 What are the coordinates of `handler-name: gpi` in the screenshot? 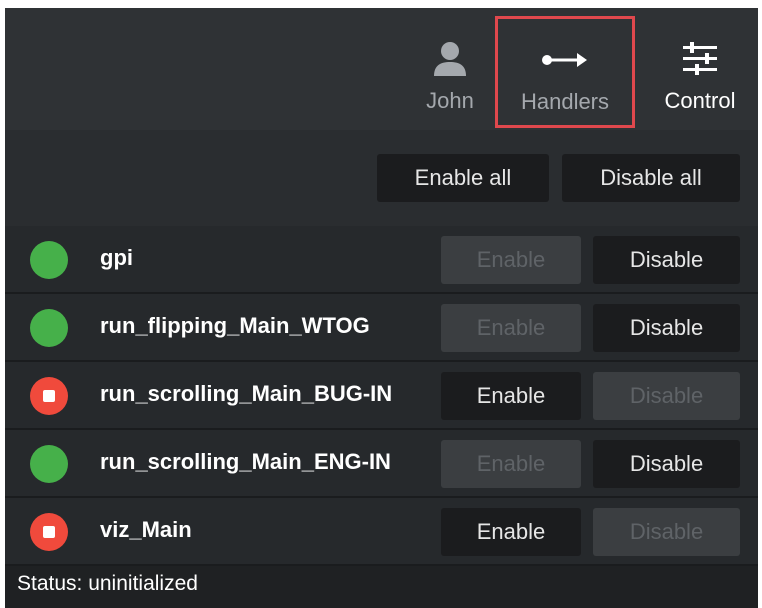 It's located at (116, 257).